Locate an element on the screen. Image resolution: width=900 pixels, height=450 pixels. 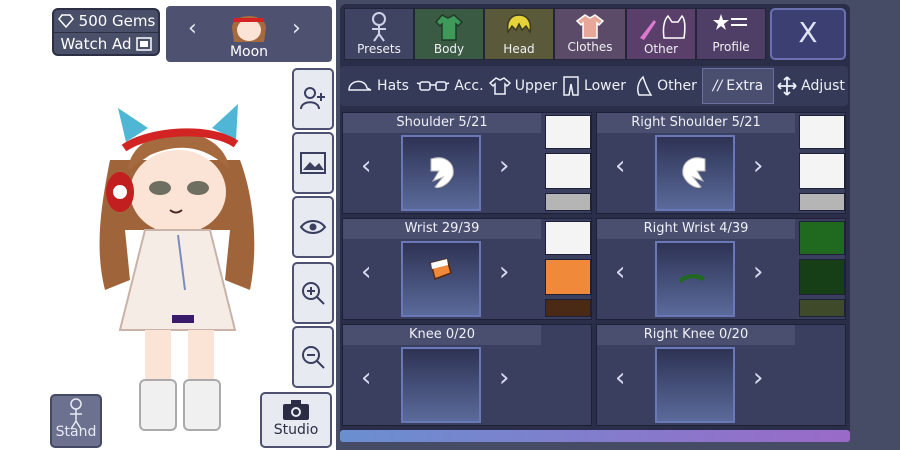
slot-knee: Knee 0/20 ‹ › is located at coordinates (467, 375).